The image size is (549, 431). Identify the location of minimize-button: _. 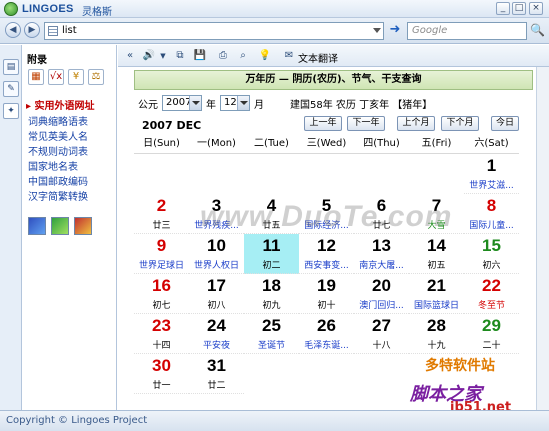
(503, 8).